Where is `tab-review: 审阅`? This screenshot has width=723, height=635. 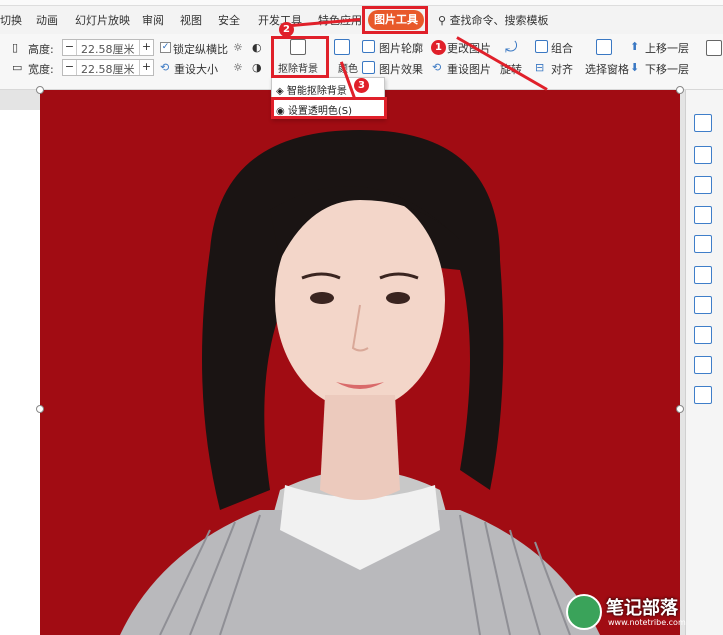
tab-review: 审阅 is located at coordinates (153, 20).